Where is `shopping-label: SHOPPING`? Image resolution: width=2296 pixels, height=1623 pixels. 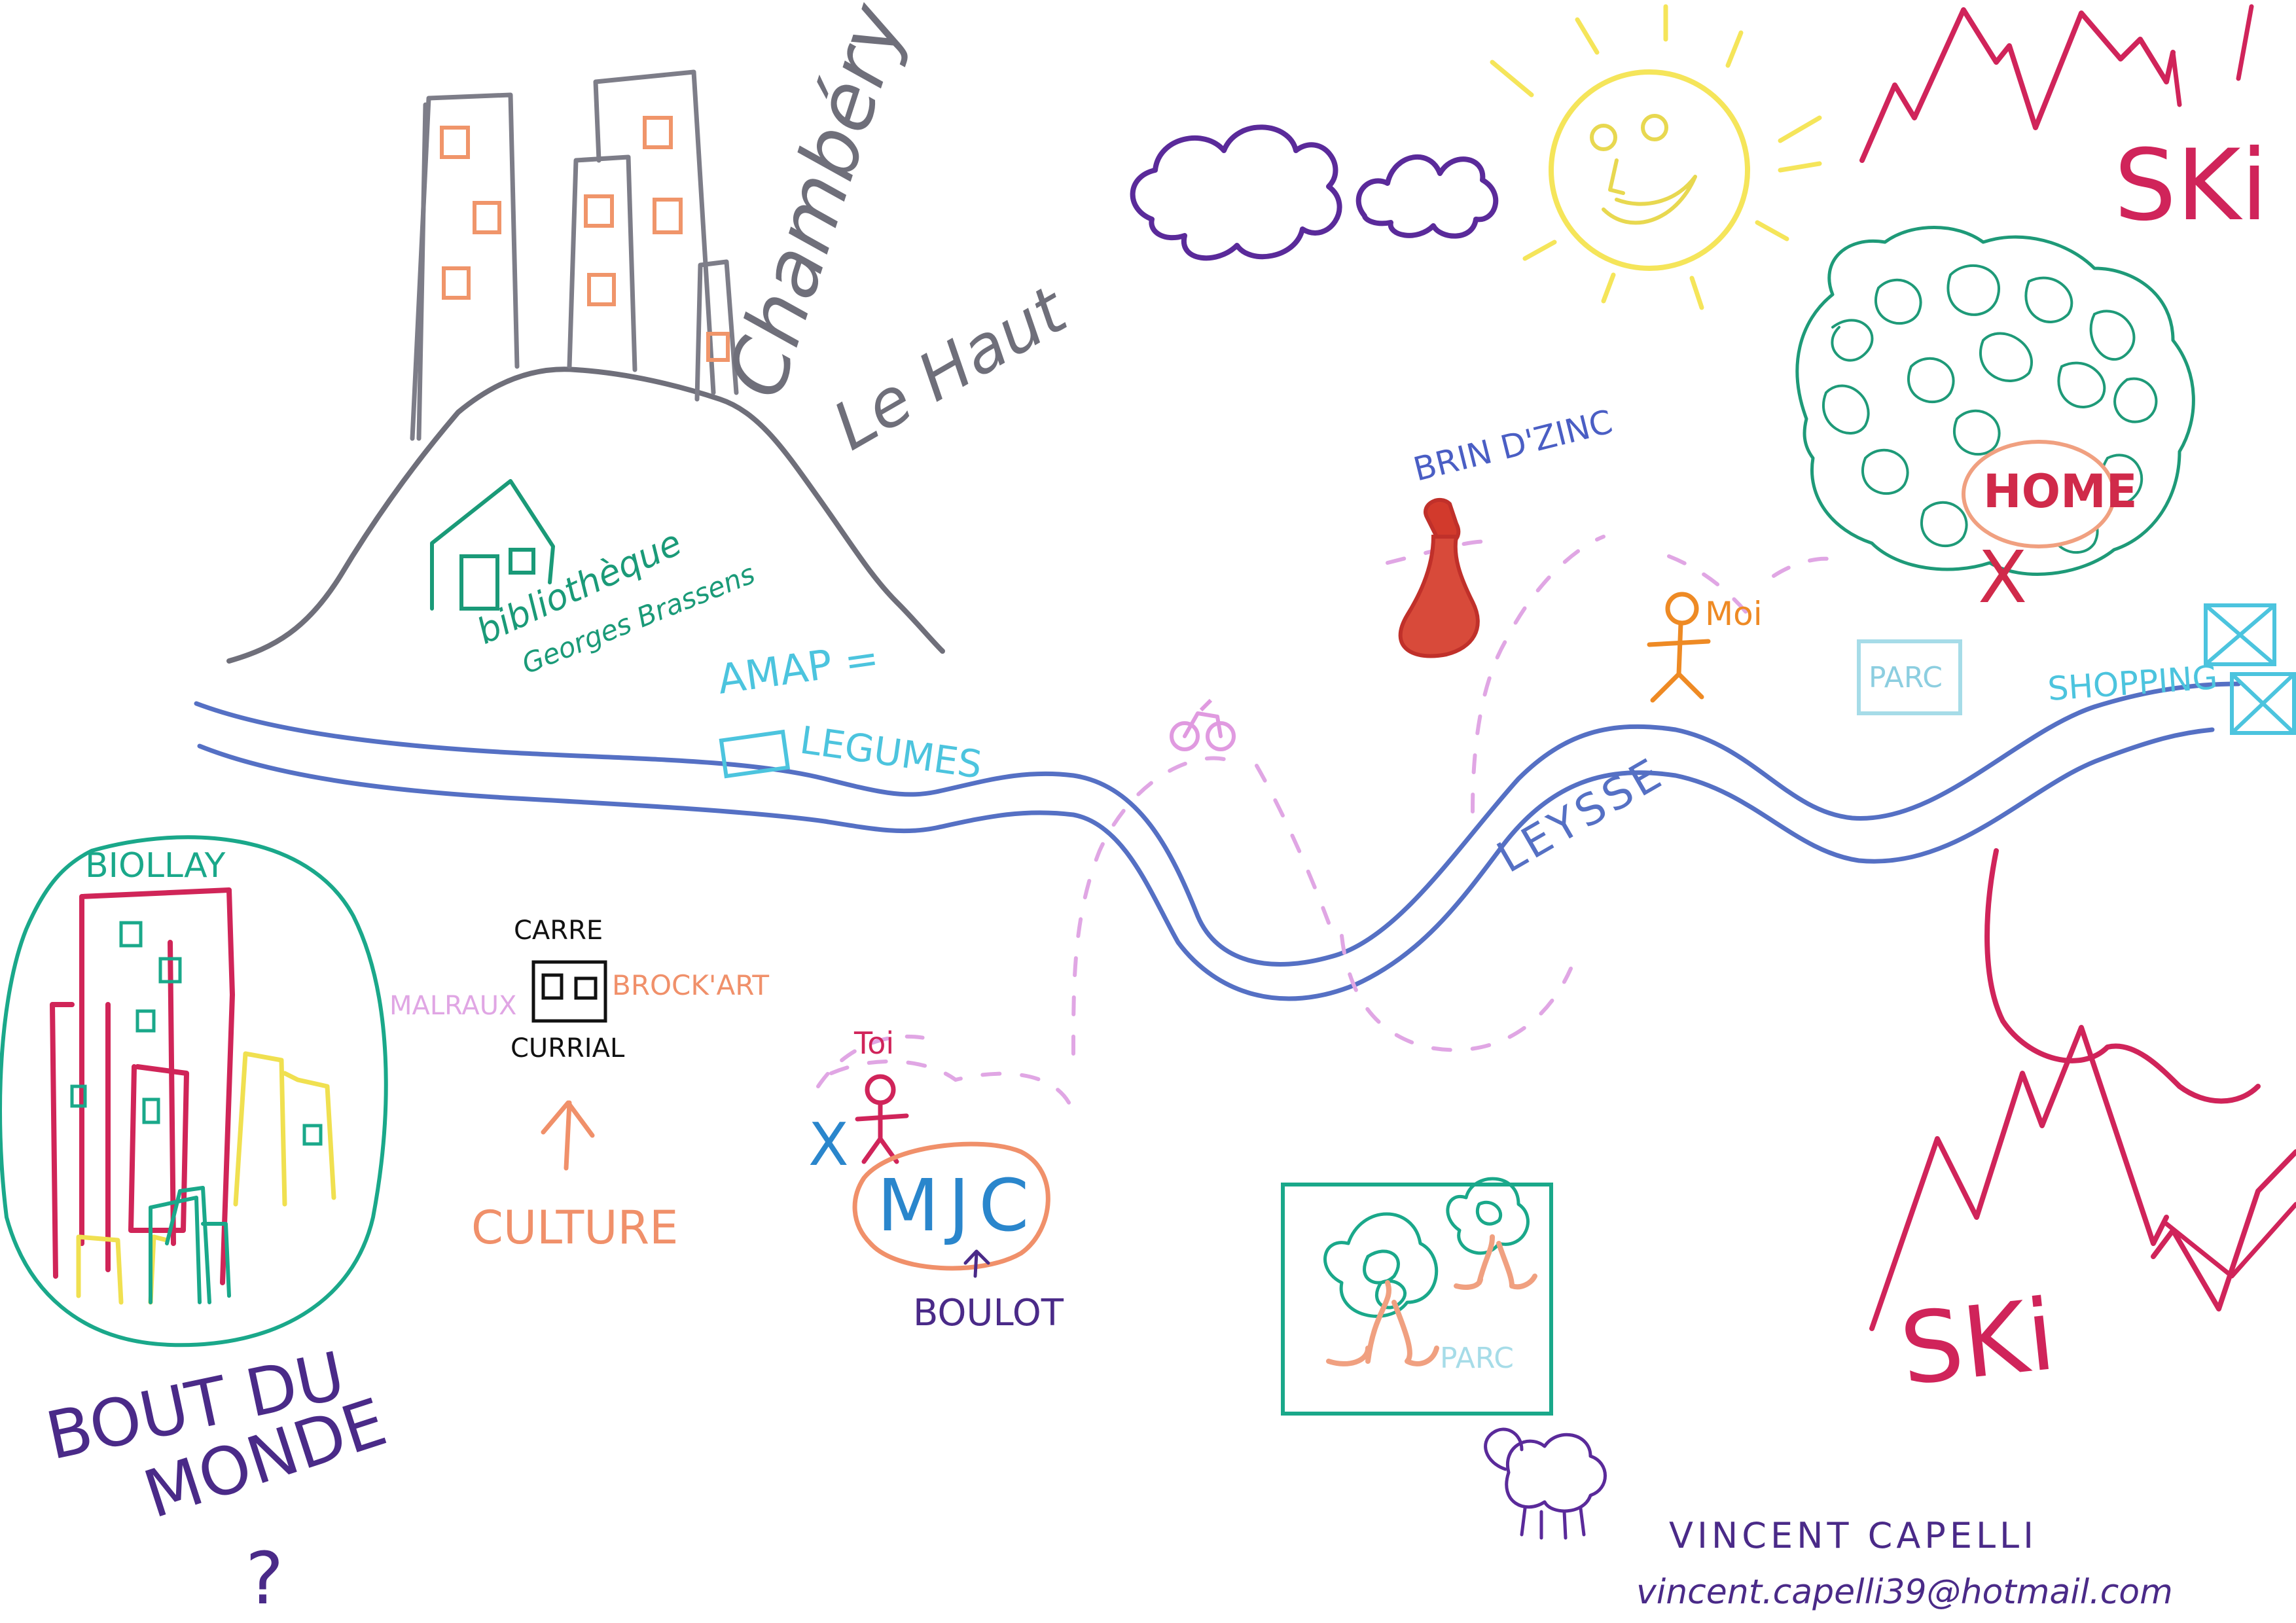
shopping-label: SHOPPING is located at coordinates (2133, 683).